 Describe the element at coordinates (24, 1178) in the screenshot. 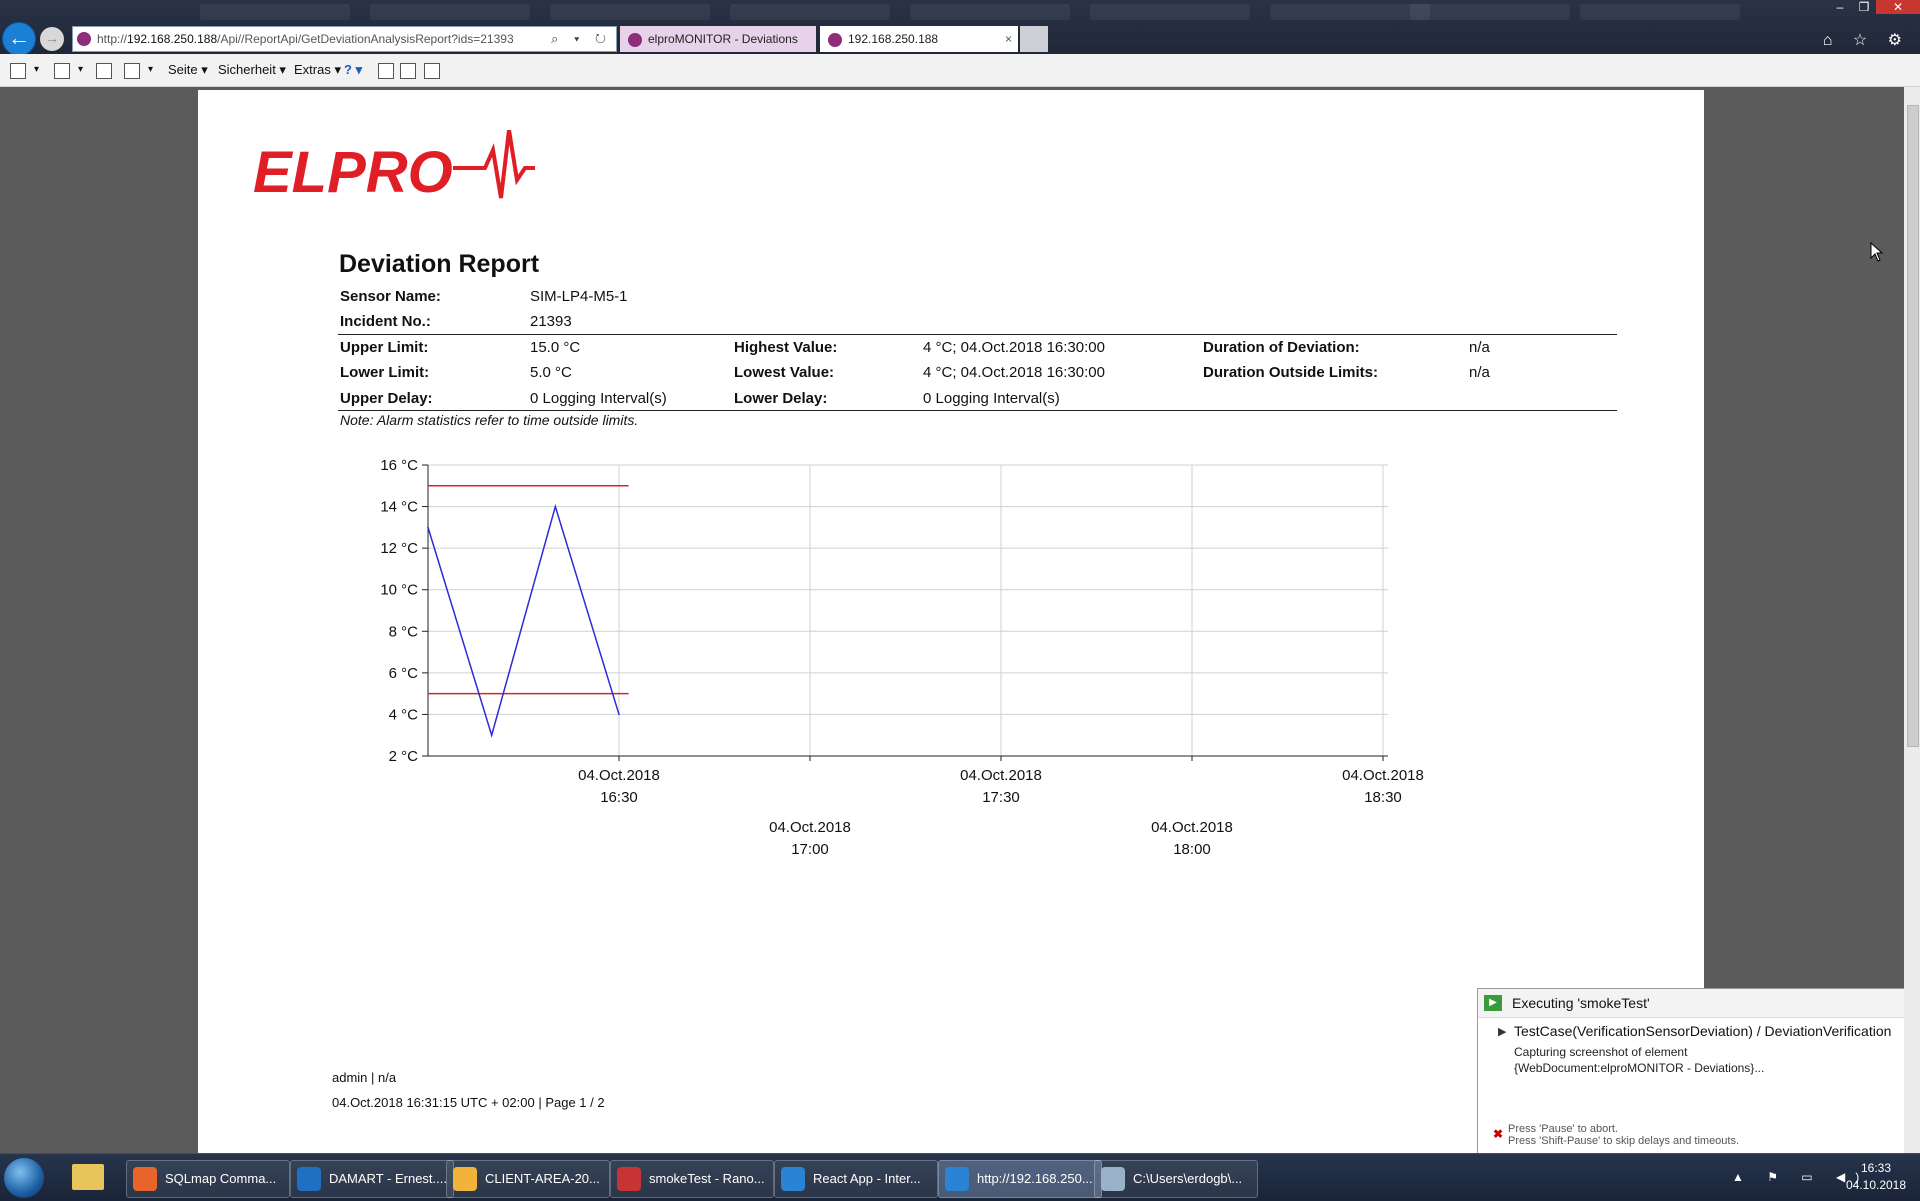

I see `start-button` at that location.